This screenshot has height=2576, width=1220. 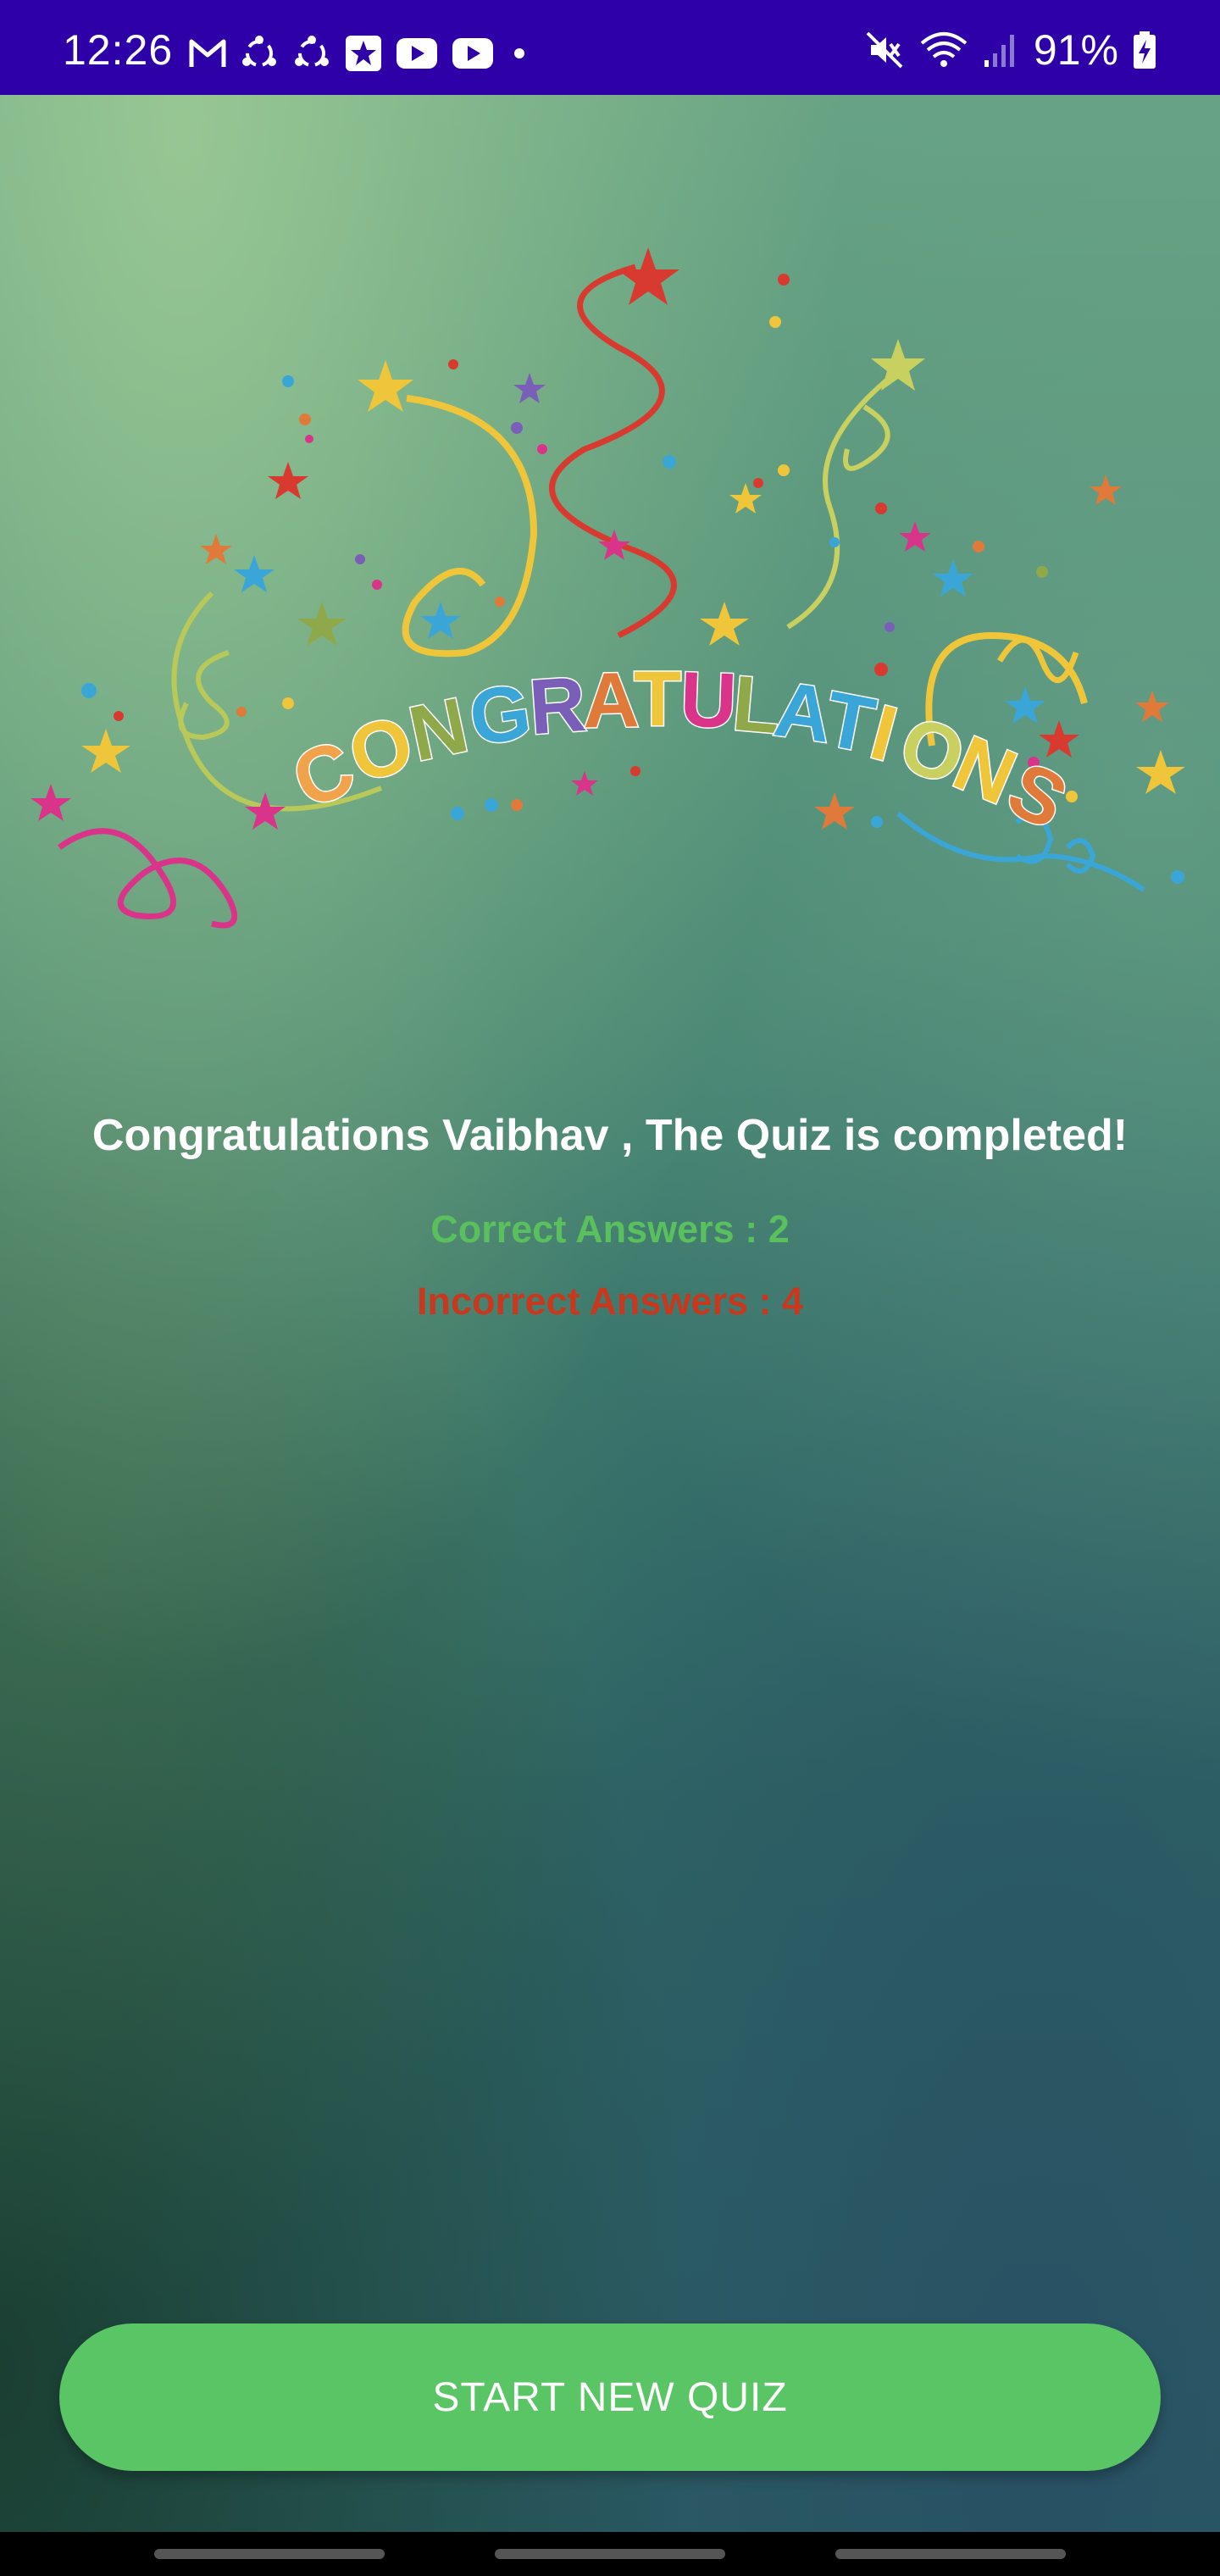 I want to click on battery-percentage: 91%, so click(x=1075, y=50).